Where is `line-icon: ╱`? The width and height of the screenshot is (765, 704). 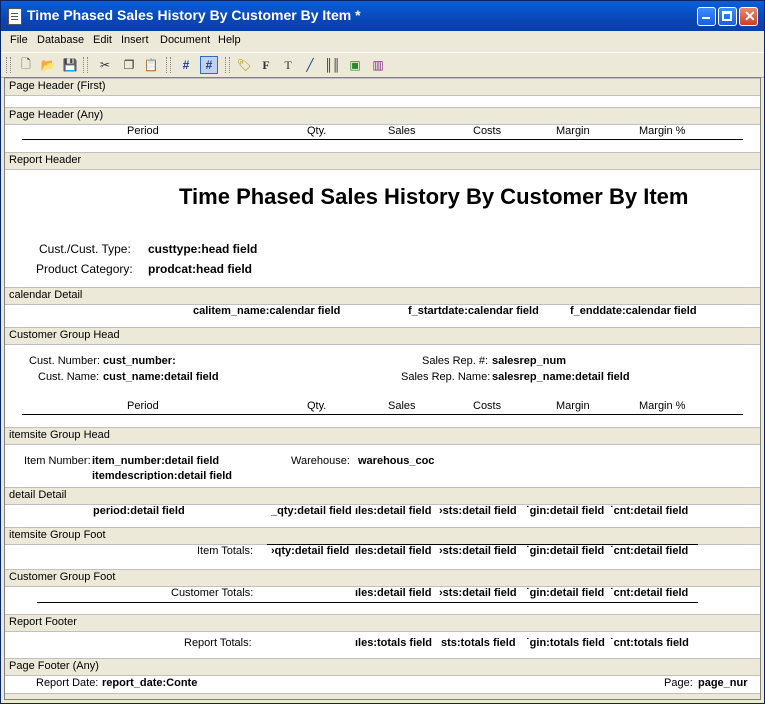 line-icon: ╱ is located at coordinates (310, 65).